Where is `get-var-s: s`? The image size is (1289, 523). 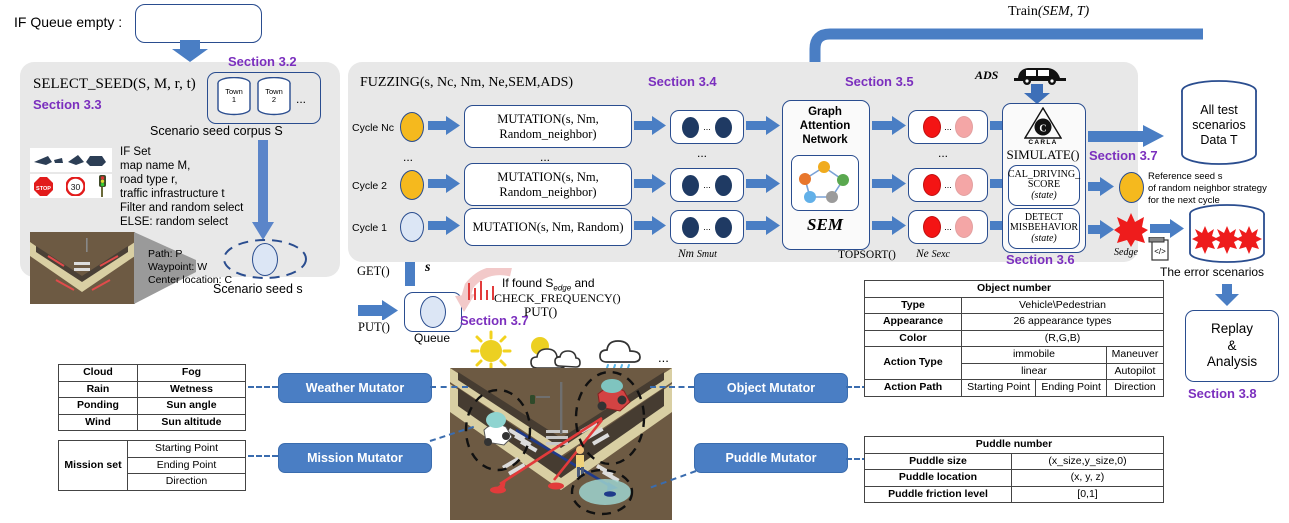
get-var-s: s is located at coordinates (428, 267).